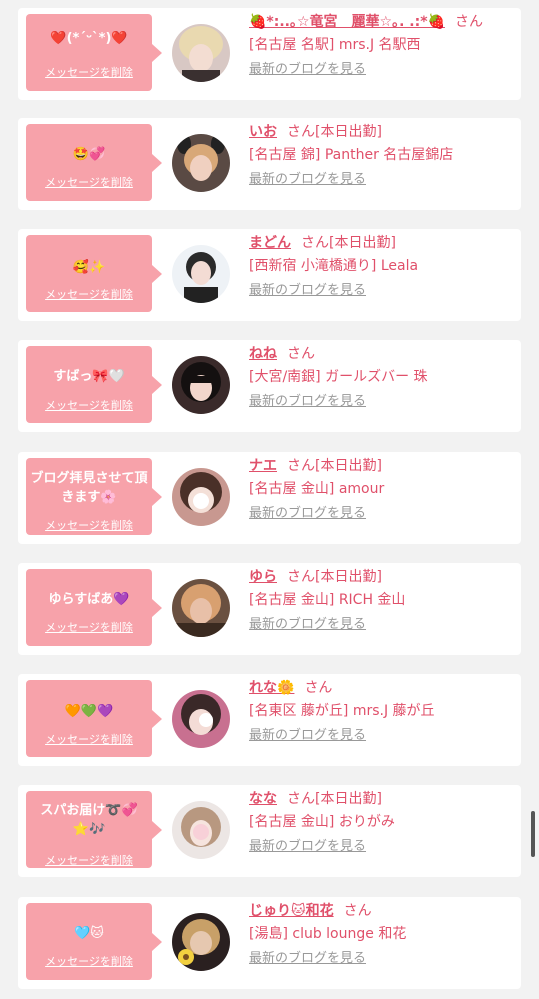  I want to click on message-text: 🩵🐱, so click(89, 933).